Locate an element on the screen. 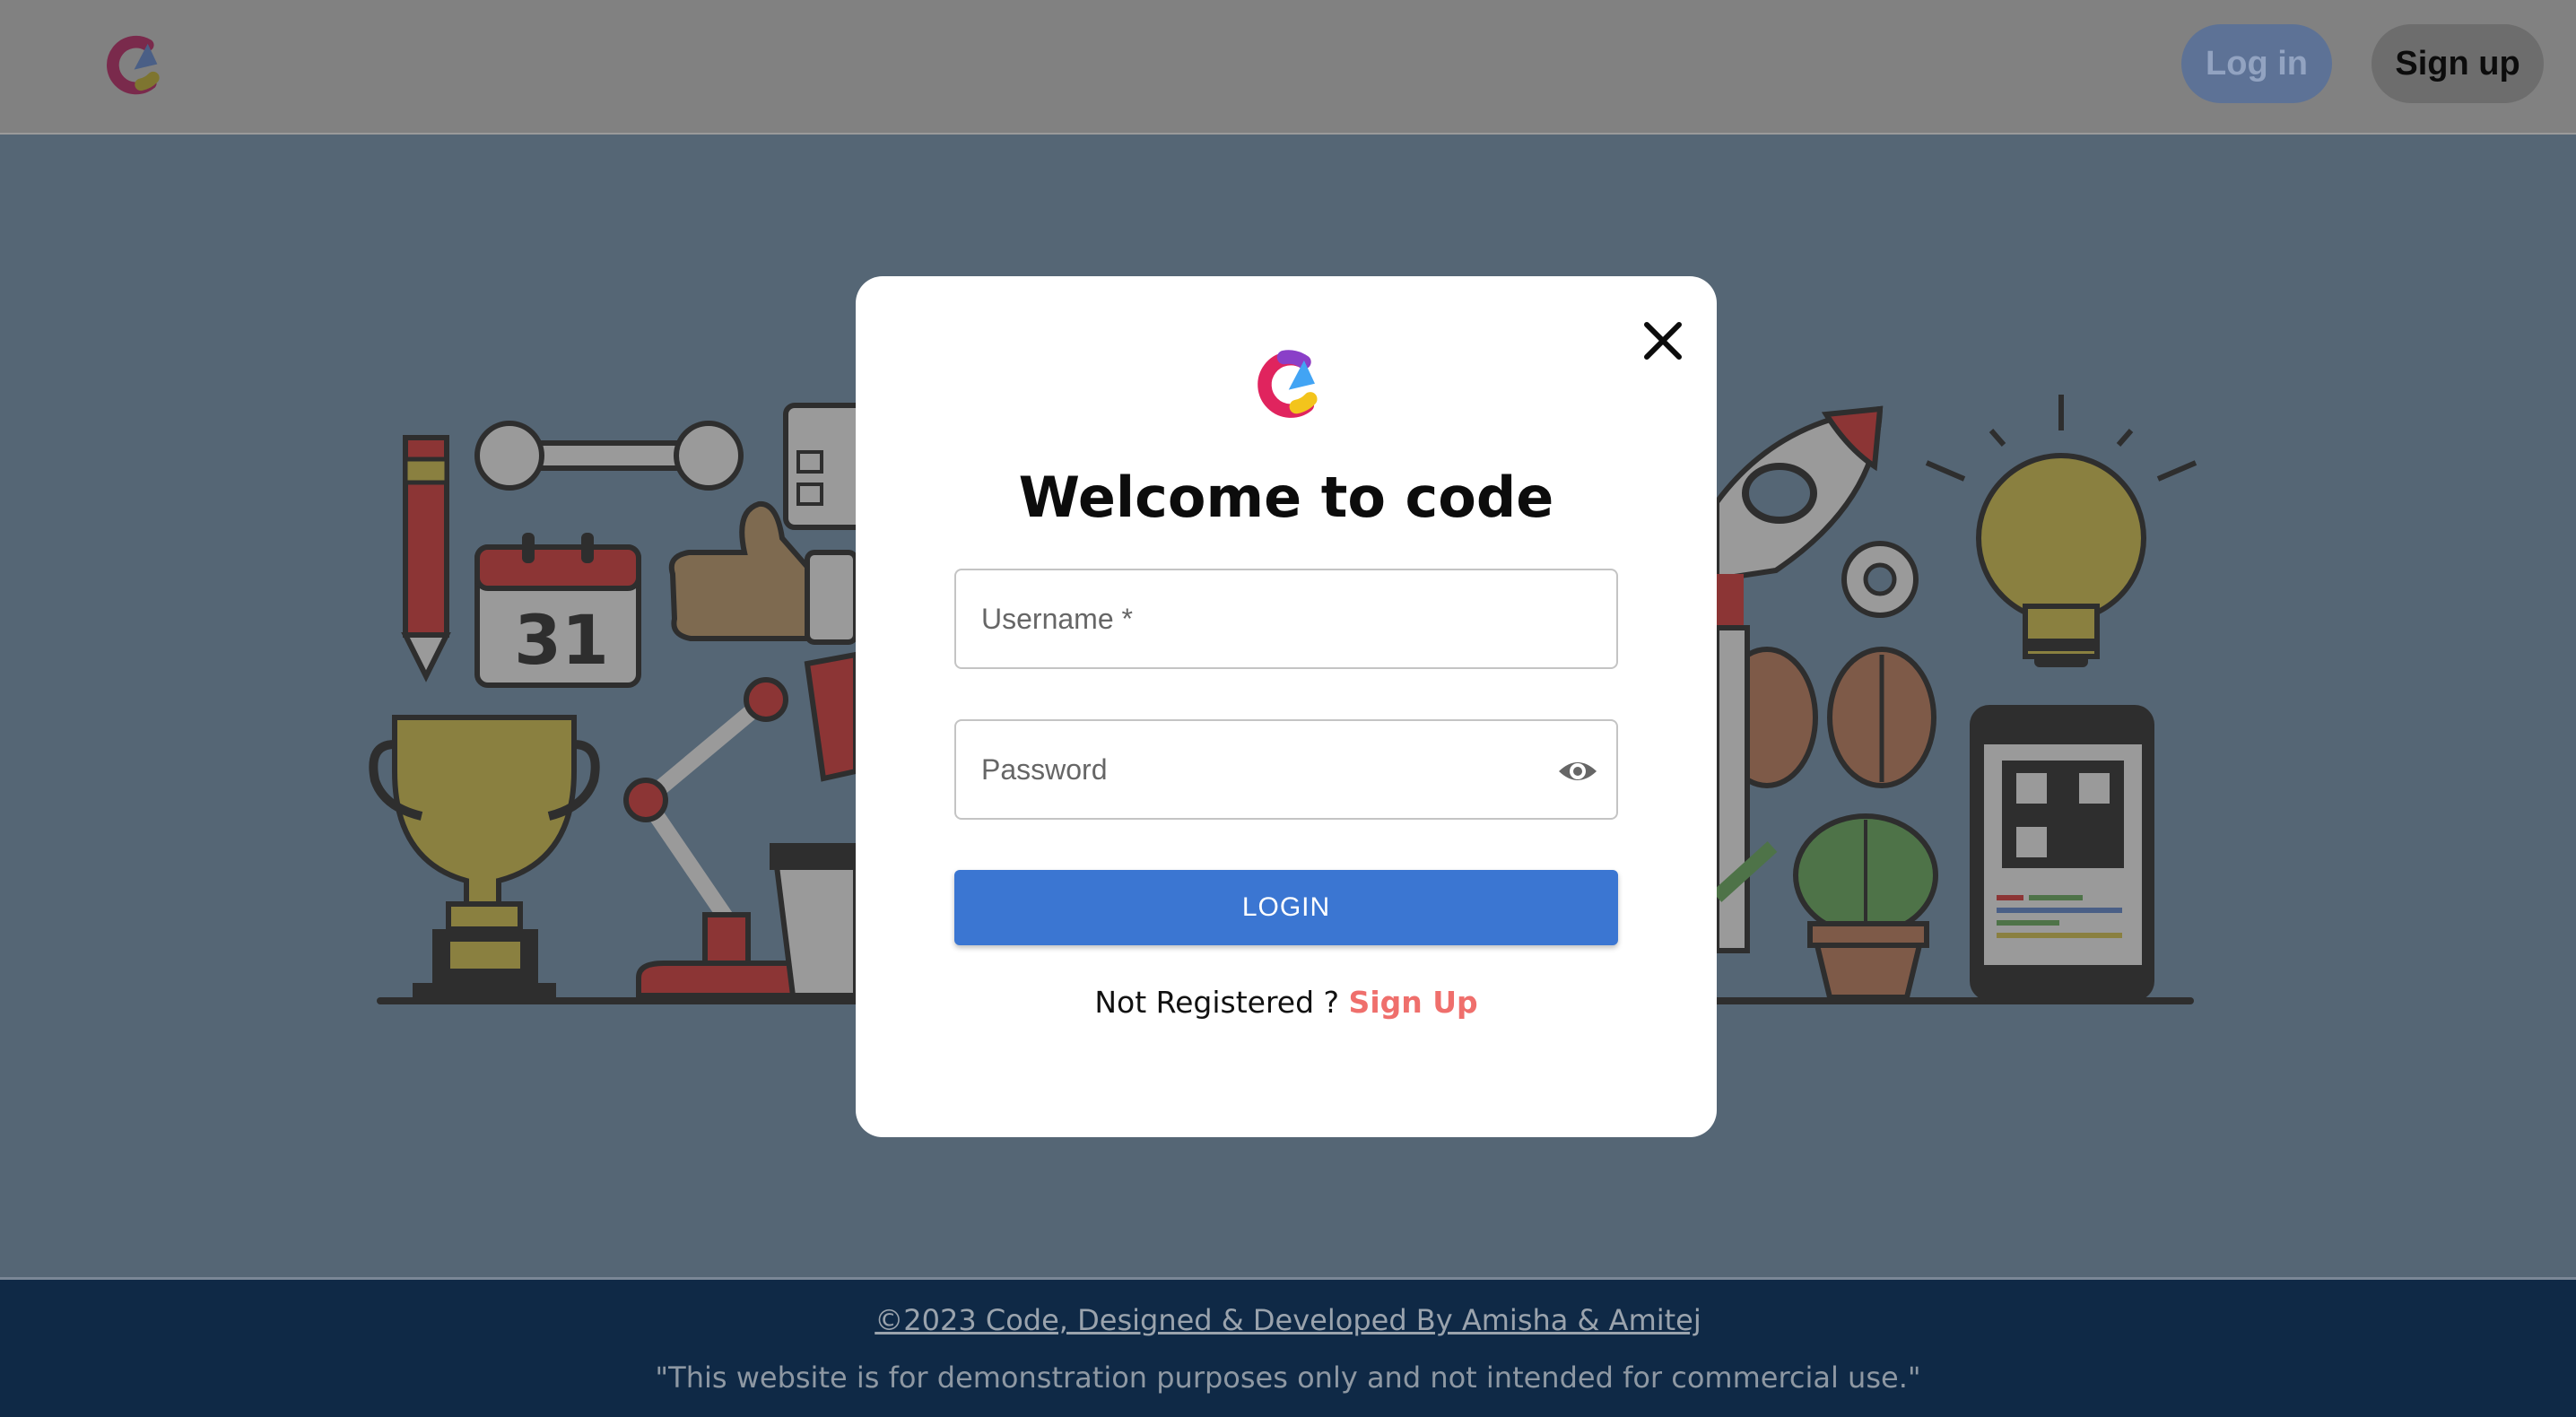 The image size is (2576, 1417). calendar-icon: 31 is located at coordinates (557, 610).